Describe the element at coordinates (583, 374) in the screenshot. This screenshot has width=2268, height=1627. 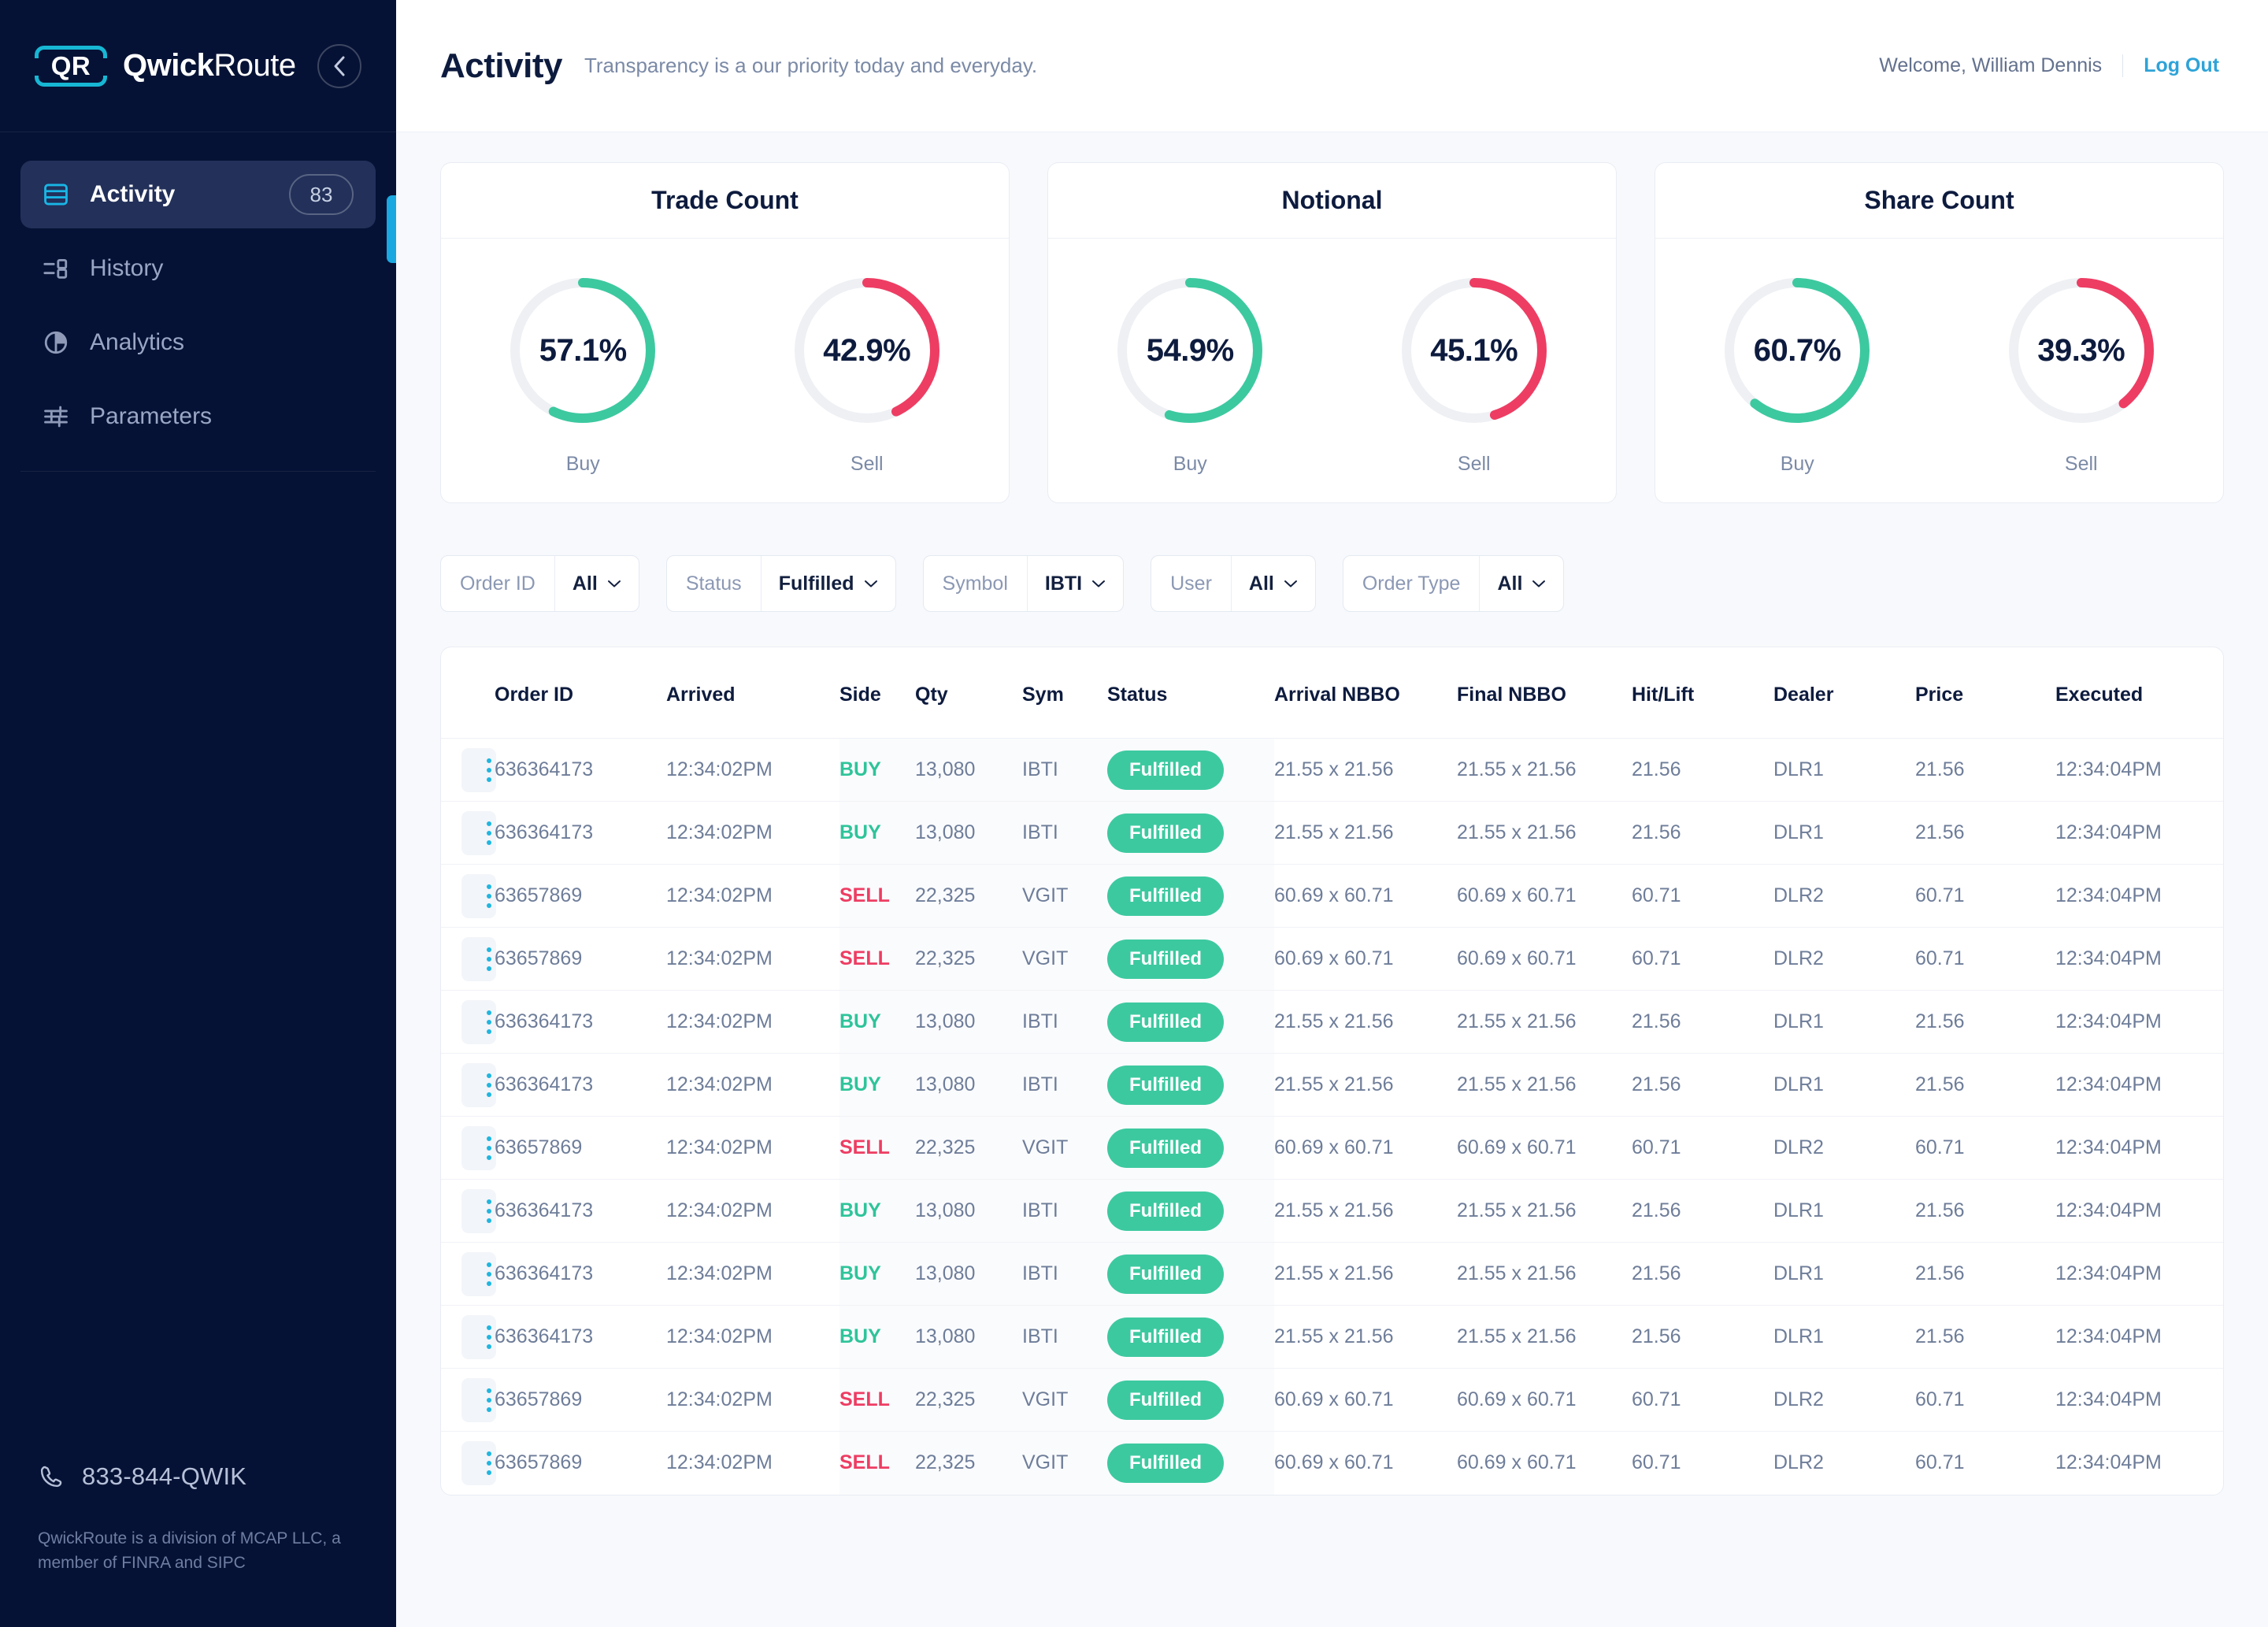
I see `gauge-buy: 57.1% Buy` at that location.